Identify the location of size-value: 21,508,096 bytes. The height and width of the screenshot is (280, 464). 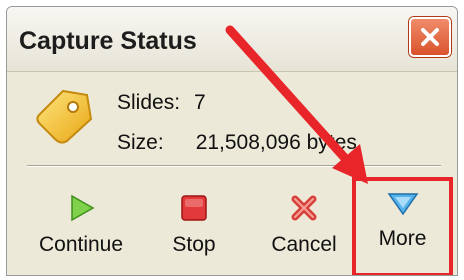
(276, 142).